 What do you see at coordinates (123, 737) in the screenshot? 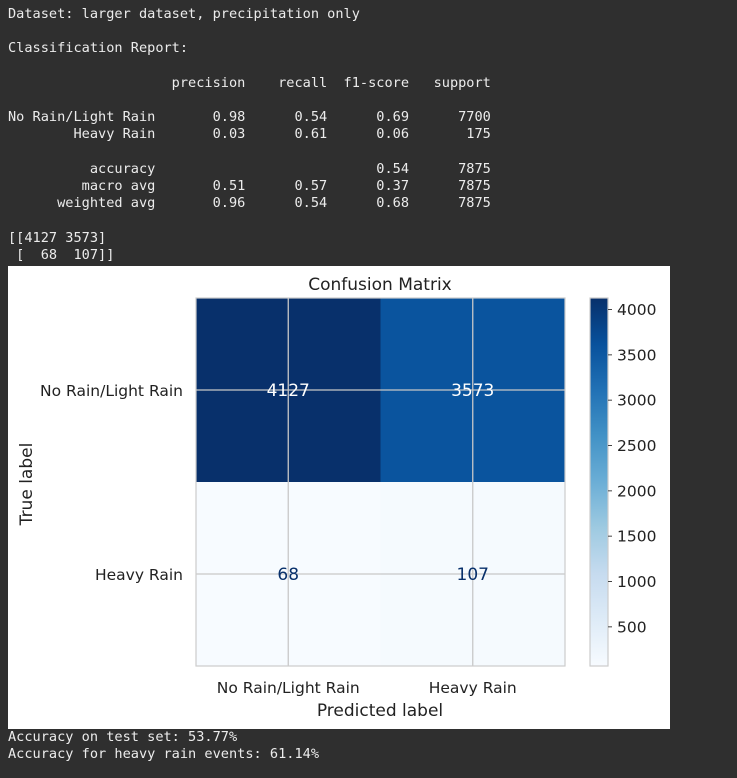
I see `accuracy-line: Accuracy on test set: 53.77%` at bounding box center [123, 737].